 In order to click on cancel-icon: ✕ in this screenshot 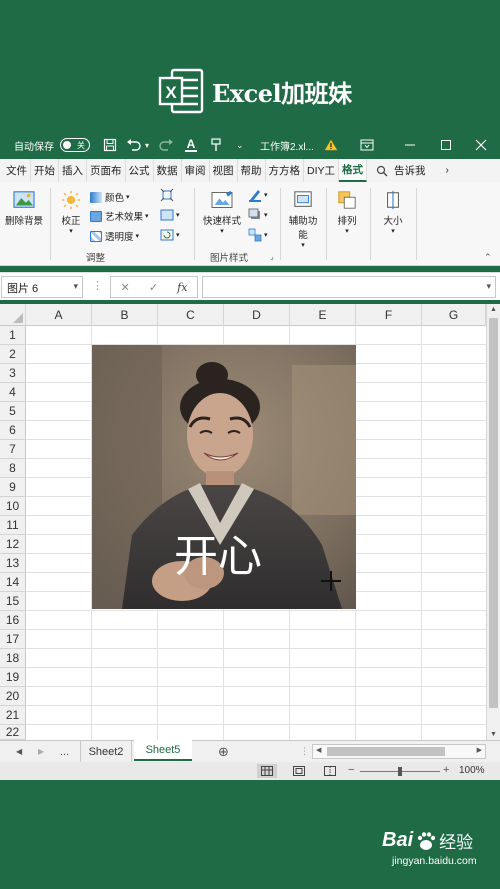, I will do `click(125, 287)`.